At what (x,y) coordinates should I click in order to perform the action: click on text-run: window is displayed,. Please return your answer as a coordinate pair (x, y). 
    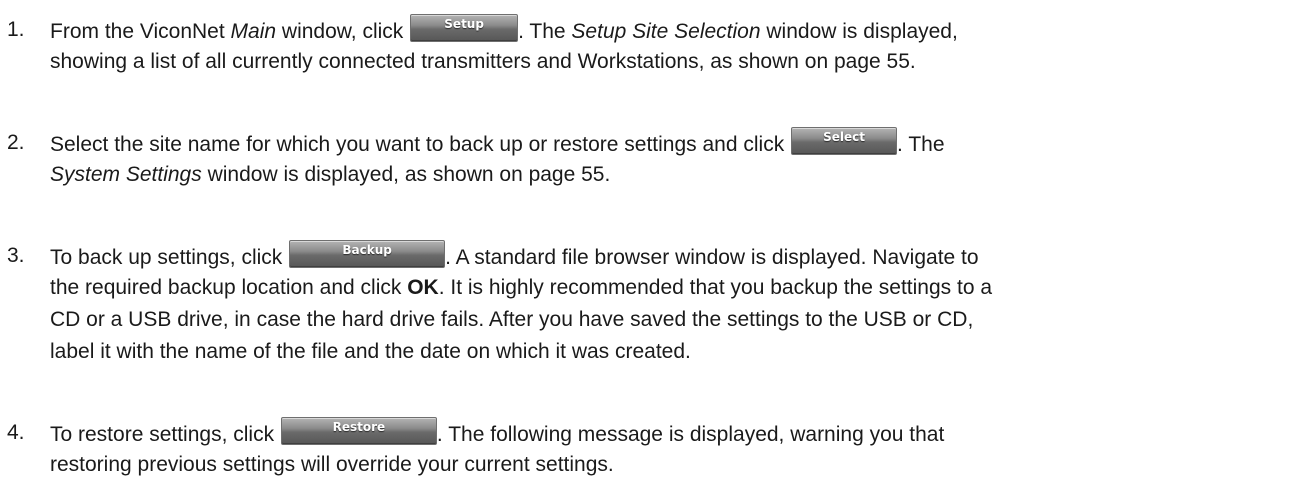
    Looking at the image, I should click on (859, 31).